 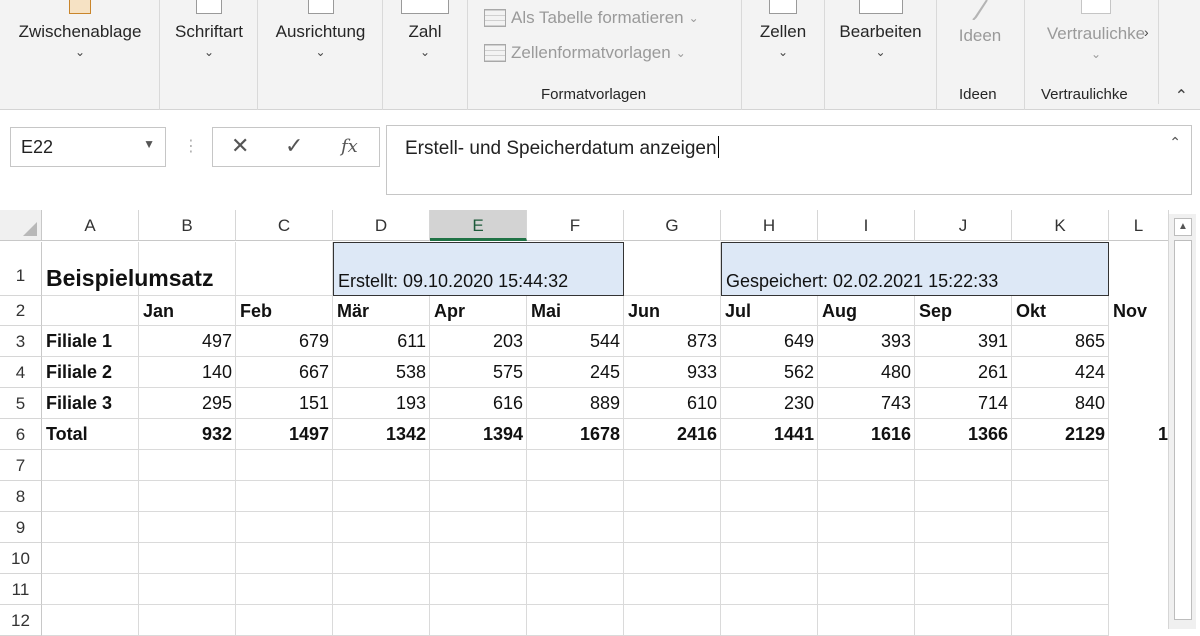 What do you see at coordinates (575, 225) in the screenshot?
I see `column-header-f: F` at bounding box center [575, 225].